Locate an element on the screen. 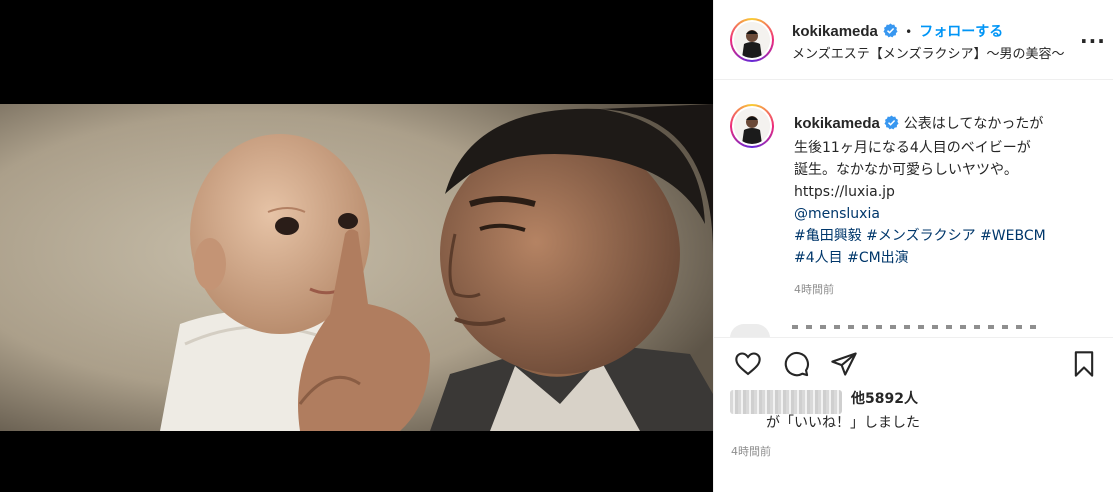  caption-timestamp: 4時間前 is located at coordinates (814, 289).